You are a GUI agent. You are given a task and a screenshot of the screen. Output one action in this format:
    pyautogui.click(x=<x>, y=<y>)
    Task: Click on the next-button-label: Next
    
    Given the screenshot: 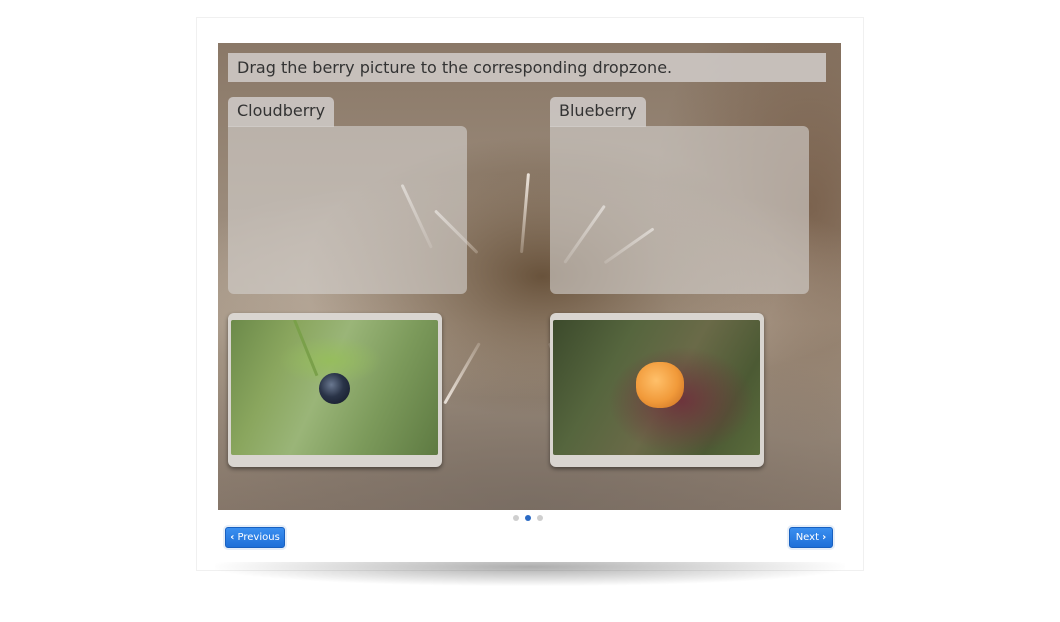 What is the action you would take?
    pyautogui.click(x=807, y=537)
    